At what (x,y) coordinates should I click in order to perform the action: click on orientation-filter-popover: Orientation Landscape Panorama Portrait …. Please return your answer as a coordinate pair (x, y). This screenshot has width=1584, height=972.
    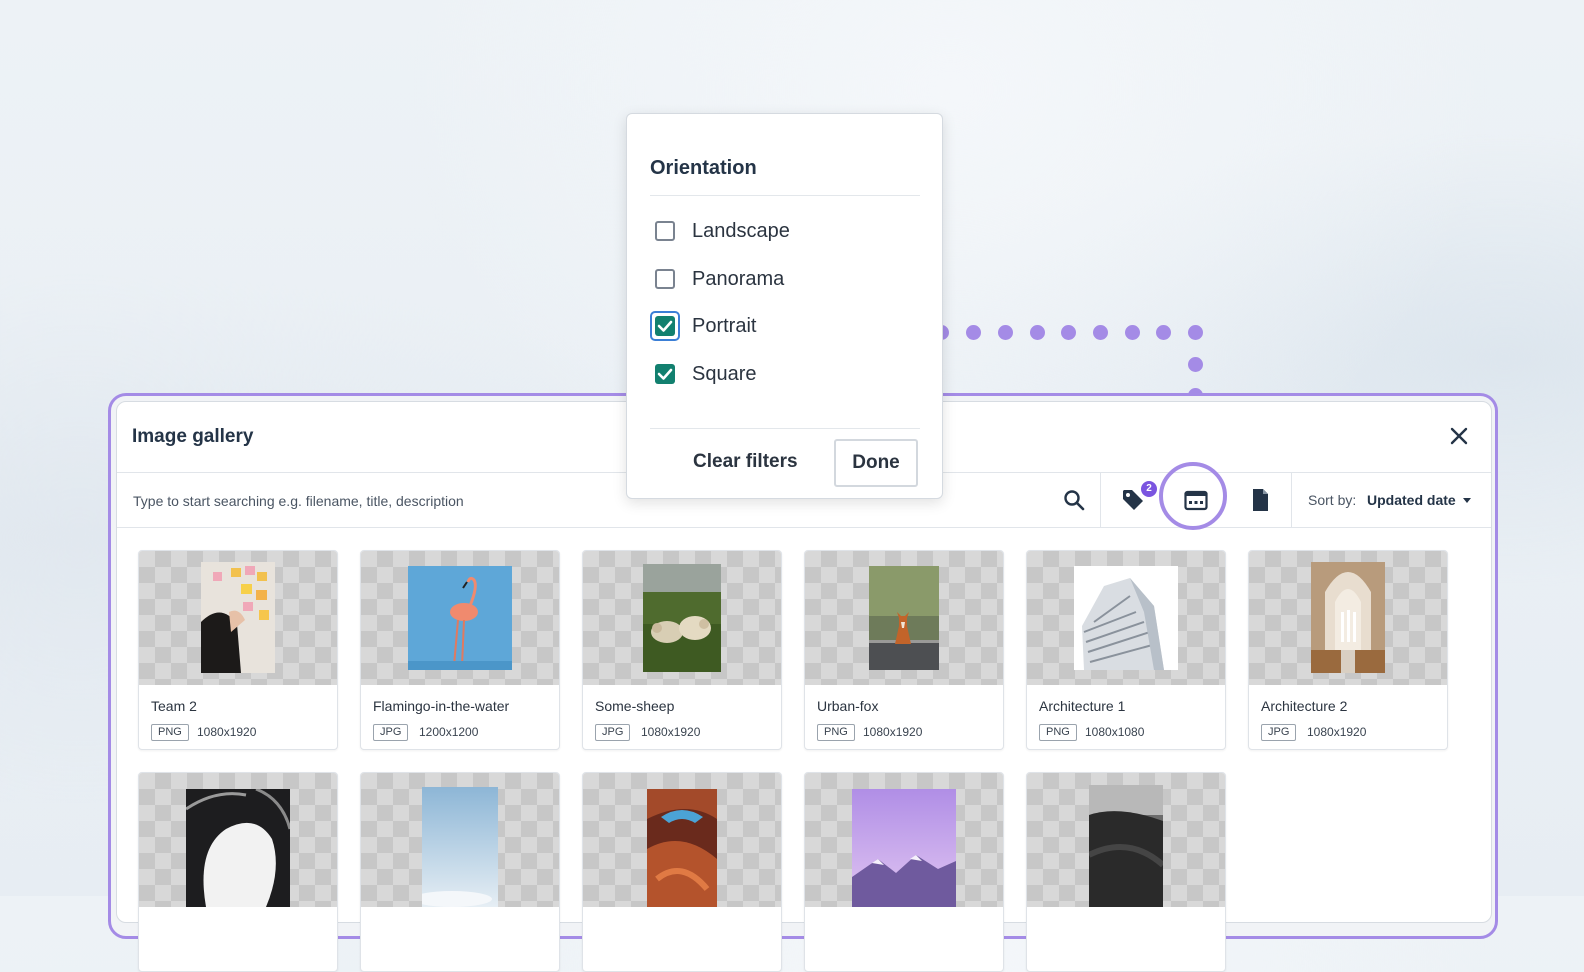
    Looking at the image, I should click on (784, 306).